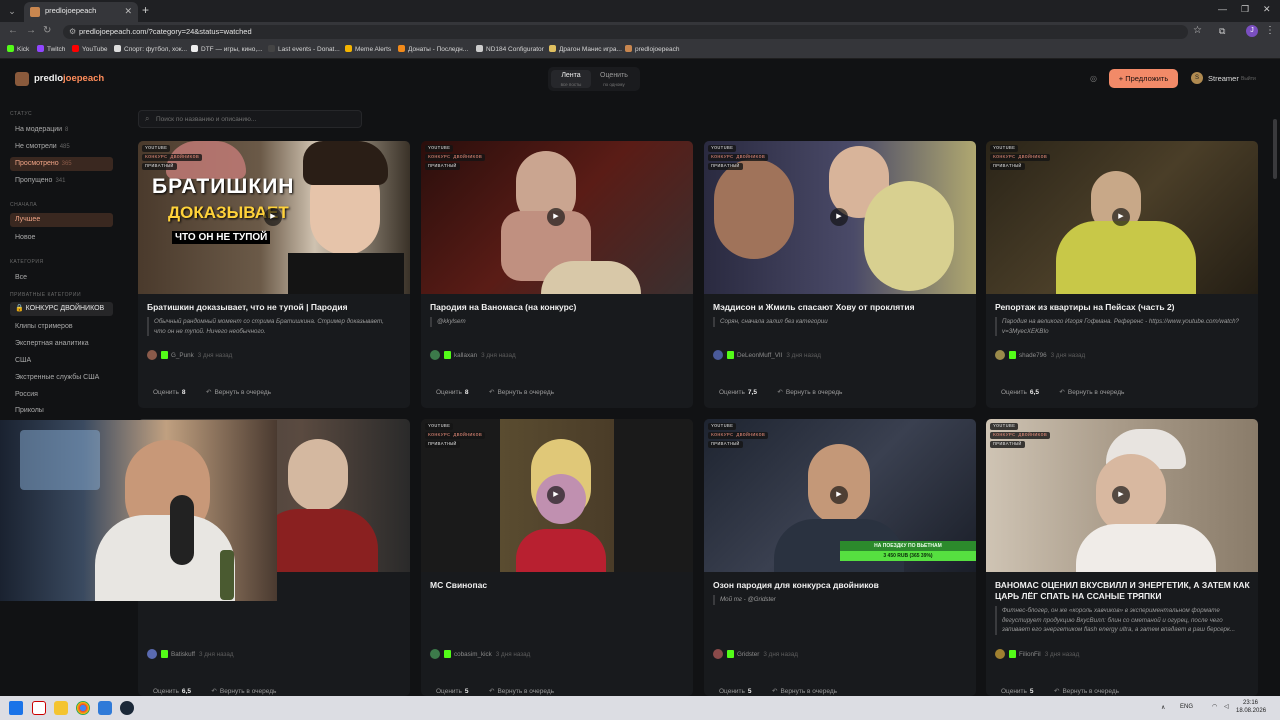  What do you see at coordinates (61, 181) in the screenshot?
I see `status-skipped: Пропущено 341` at bounding box center [61, 181].